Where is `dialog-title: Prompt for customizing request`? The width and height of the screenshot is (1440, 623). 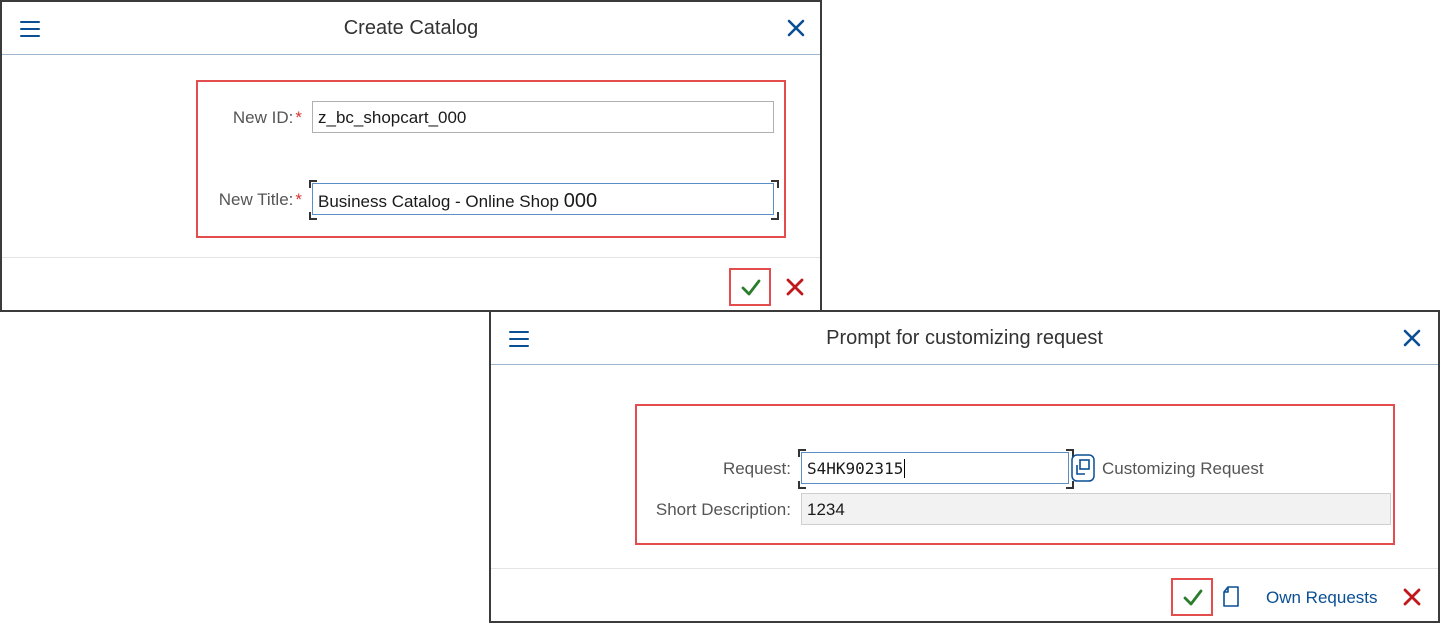 dialog-title: Prompt for customizing request is located at coordinates (964, 338).